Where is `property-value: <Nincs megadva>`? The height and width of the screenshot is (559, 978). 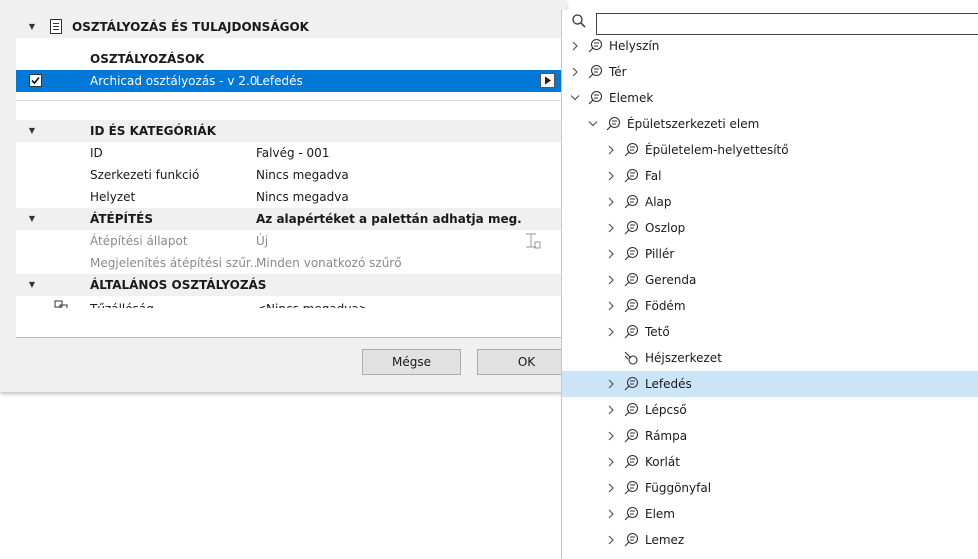
property-value: <Nincs megadva> is located at coordinates (312, 303).